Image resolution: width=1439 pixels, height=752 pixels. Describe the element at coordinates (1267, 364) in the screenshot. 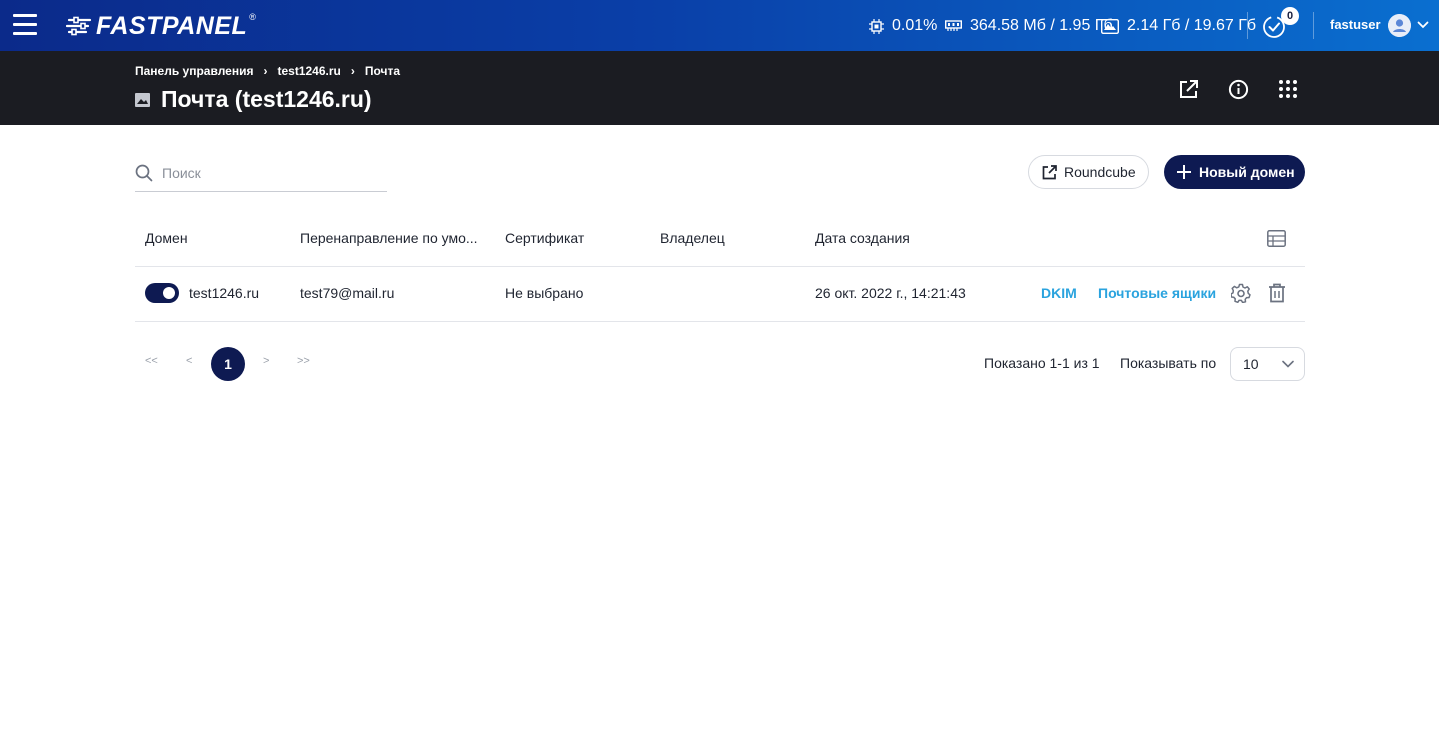

I see `per-page-select: 10` at that location.